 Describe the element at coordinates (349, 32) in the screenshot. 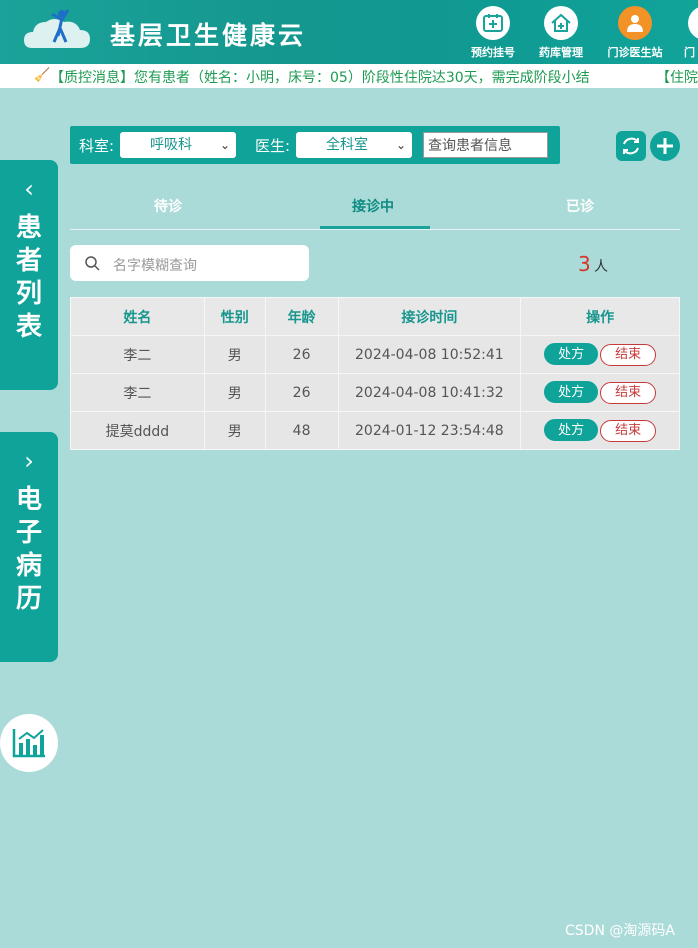

I see `app-header: 基层卫生健康云 预约挂号 药库管理 门诊医生站 门` at that location.